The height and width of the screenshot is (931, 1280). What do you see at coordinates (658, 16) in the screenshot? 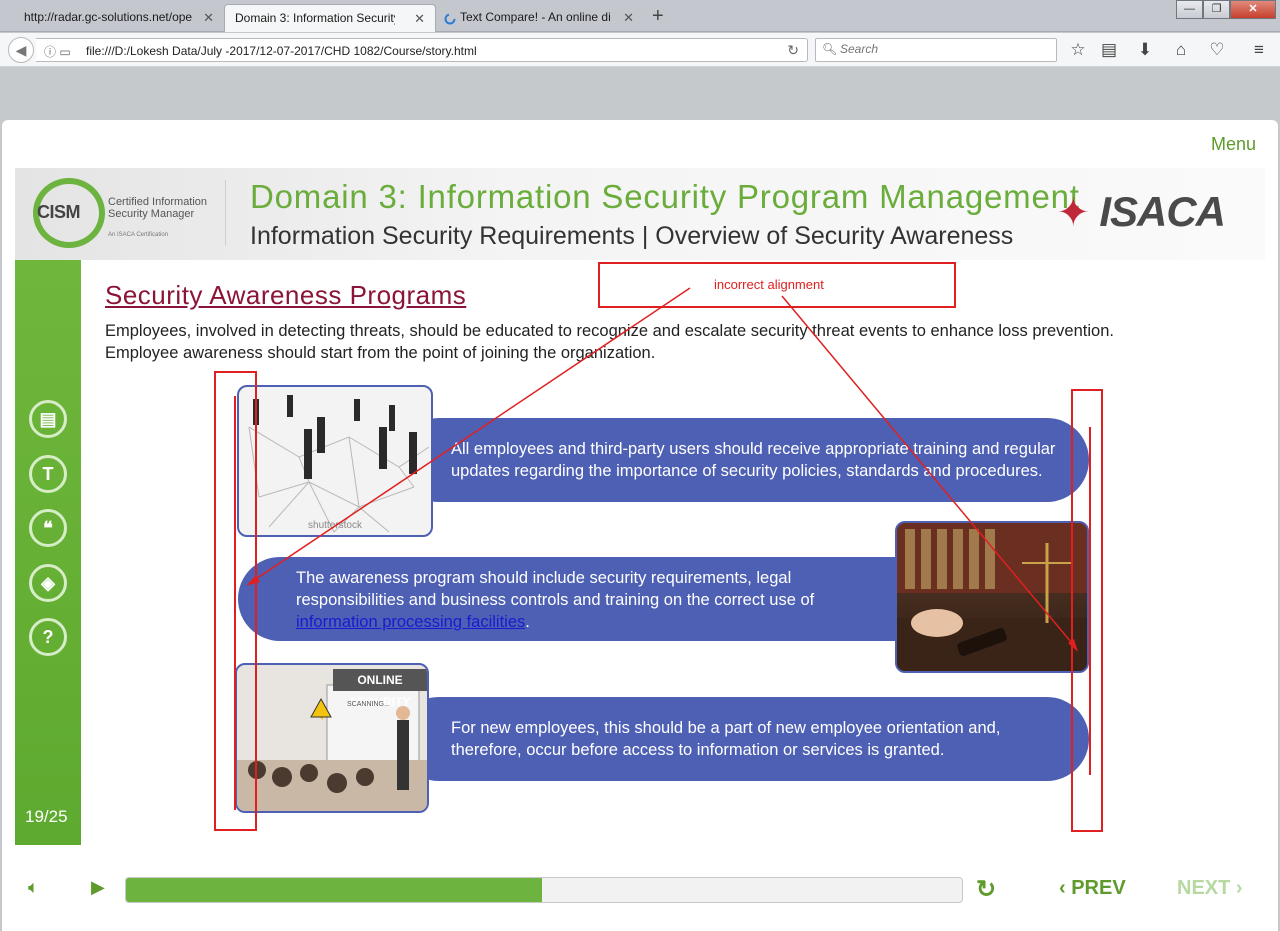
I see `new-tab-button: +` at bounding box center [658, 16].